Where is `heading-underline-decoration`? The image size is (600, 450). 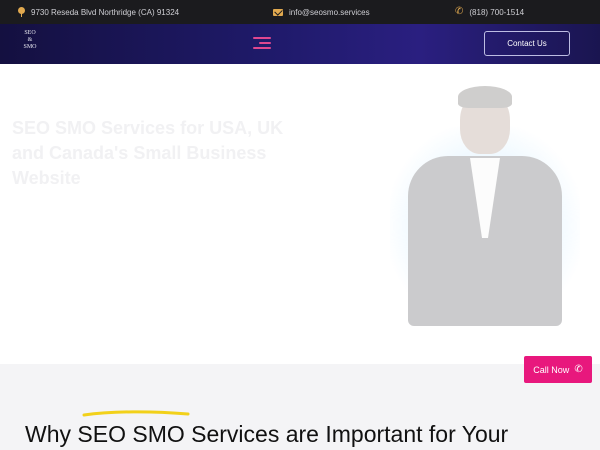 heading-underline-decoration is located at coordinates (136, 413).